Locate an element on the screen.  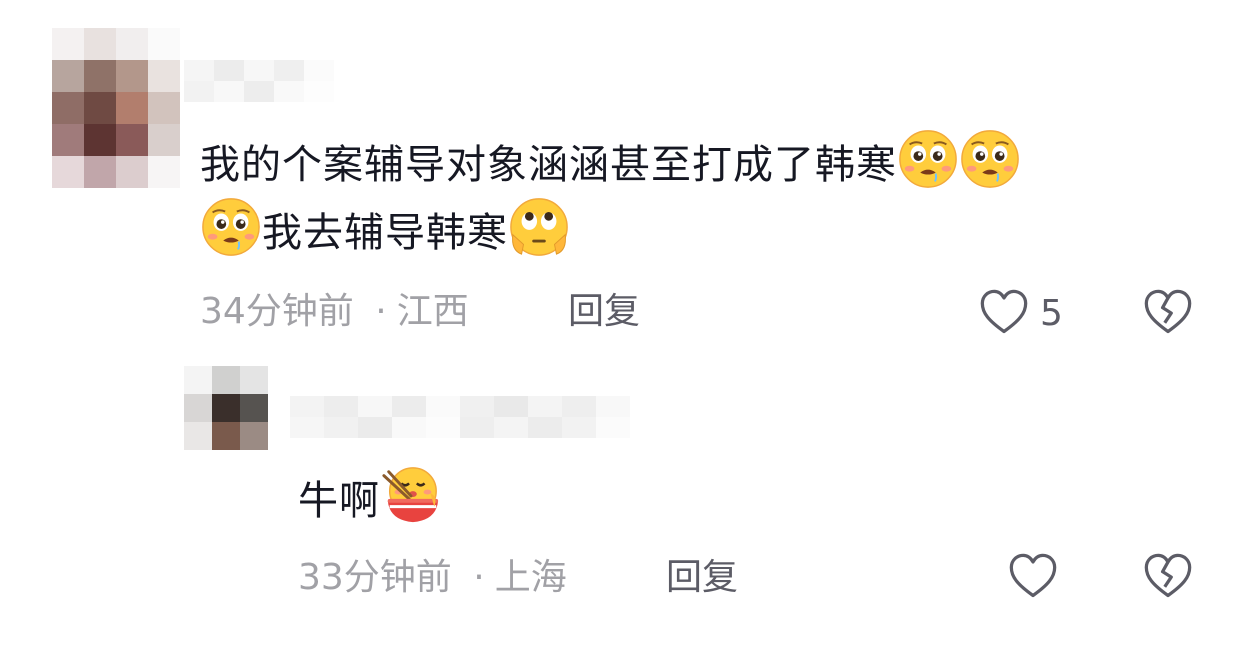
comment-text-main: 牛啊 is located at coordinates (339, 501).